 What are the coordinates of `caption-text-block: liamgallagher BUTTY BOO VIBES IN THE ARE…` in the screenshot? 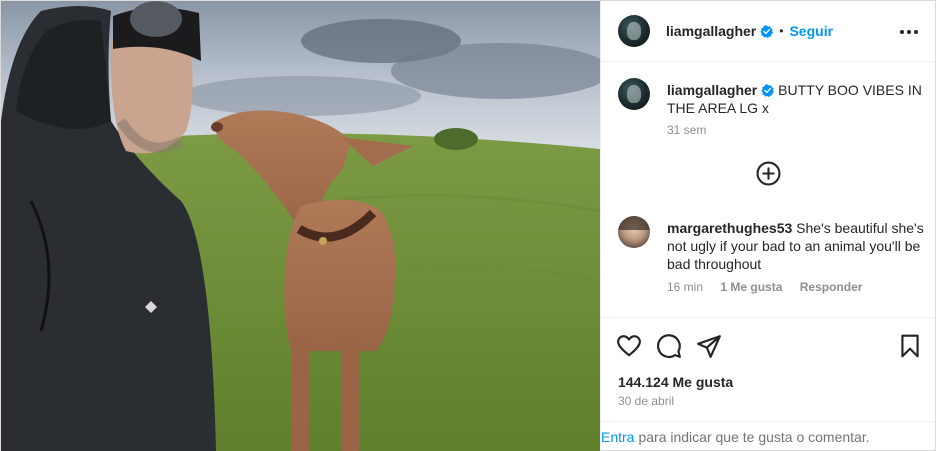 It's located at (794, 99).